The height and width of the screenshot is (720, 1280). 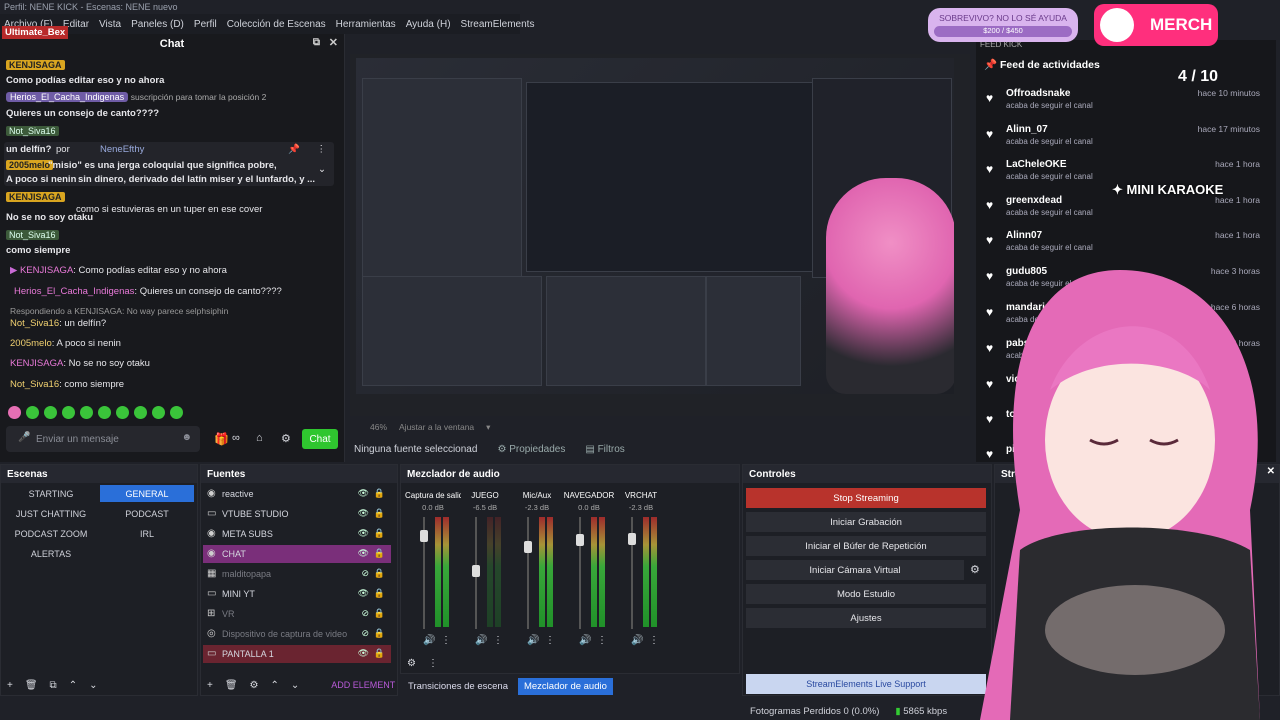 What do you see at coordinates (378, 427) in the screenshot?
I see `zoom-level: 46%` at bounding box center [378, 427].